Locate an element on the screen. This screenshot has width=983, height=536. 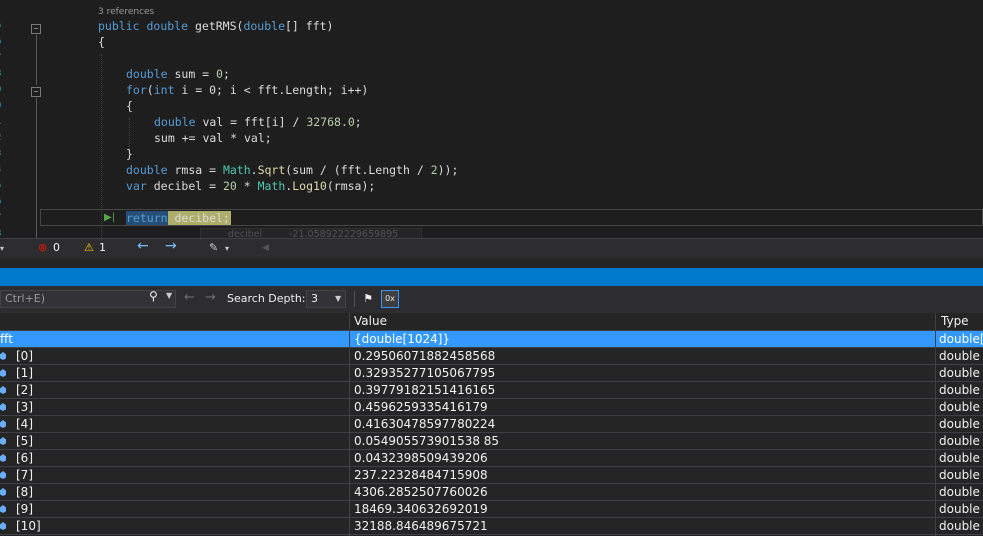
row-value: 0.32935277105067795 is located at coordinates (643, 373).